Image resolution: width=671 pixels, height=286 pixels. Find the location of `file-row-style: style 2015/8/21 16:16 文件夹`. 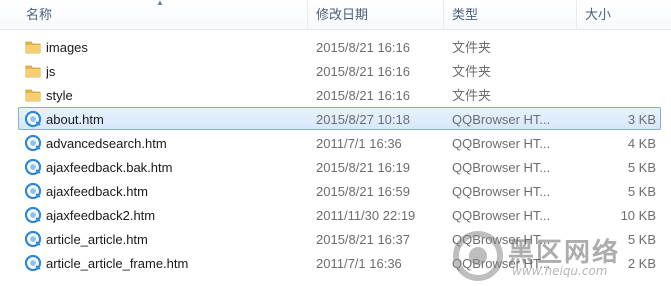

file-row-style: style 2015/8/21 16:16 文件夹 is located at coordinates (339, 94).